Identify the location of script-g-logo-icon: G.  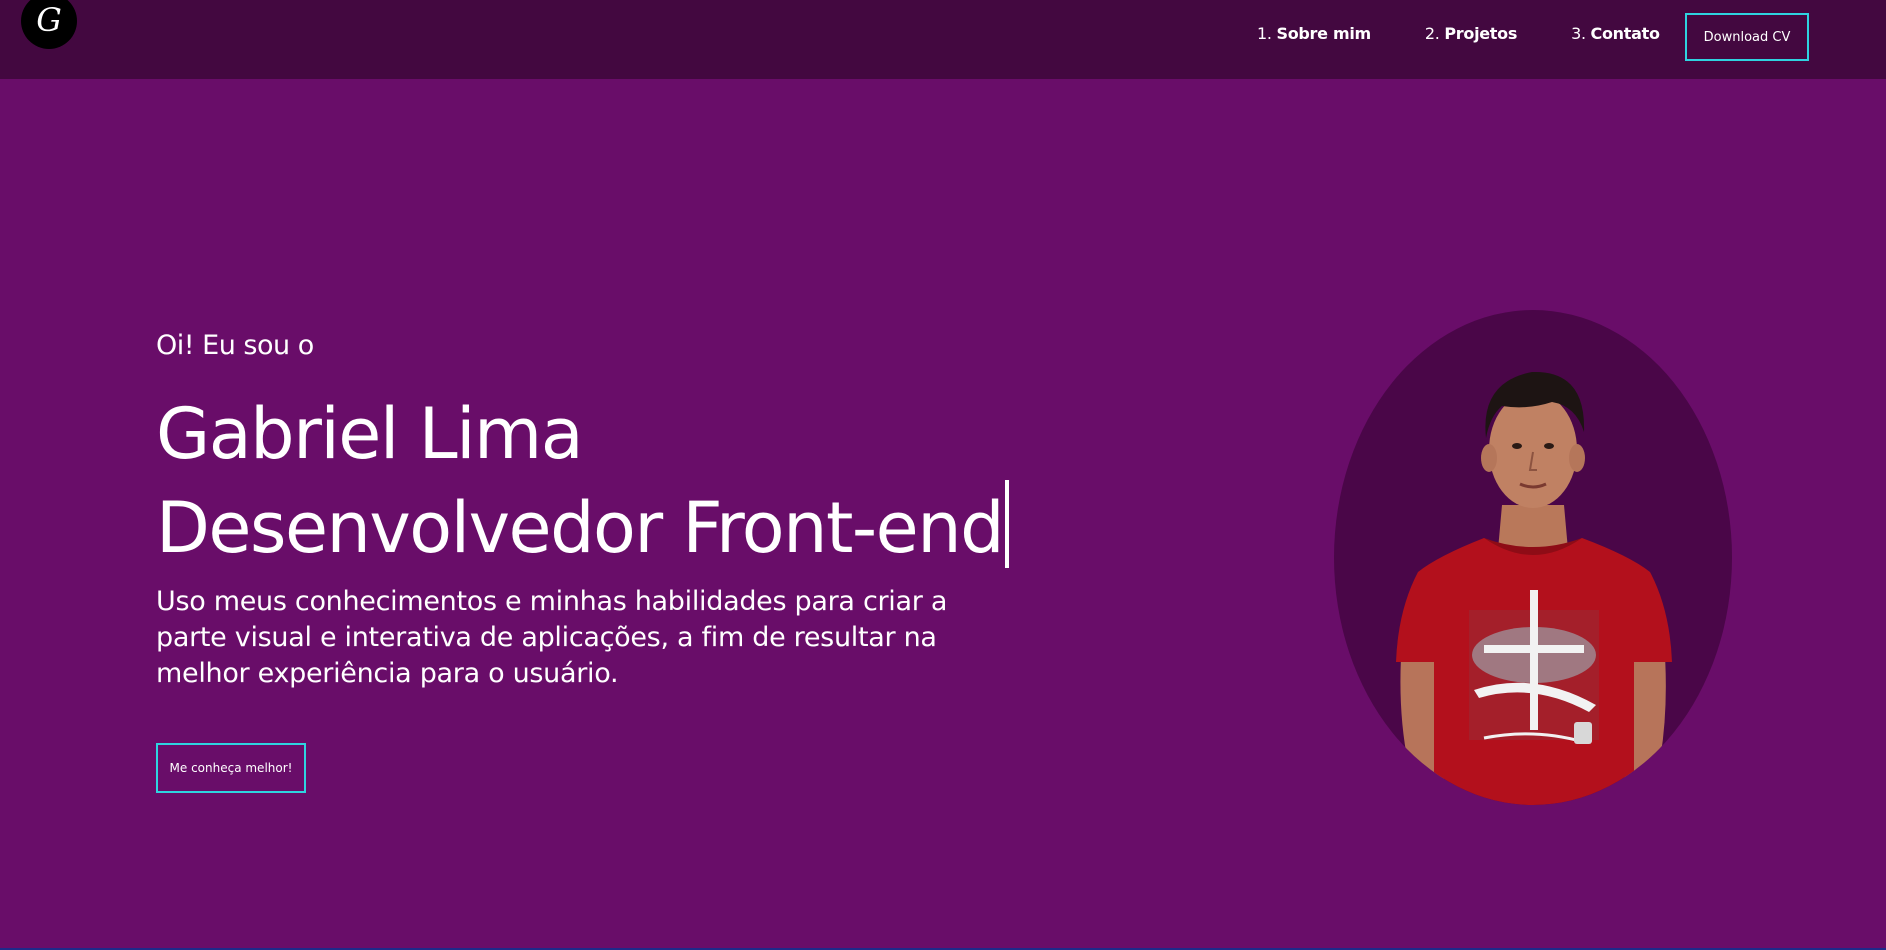
(49, 20).